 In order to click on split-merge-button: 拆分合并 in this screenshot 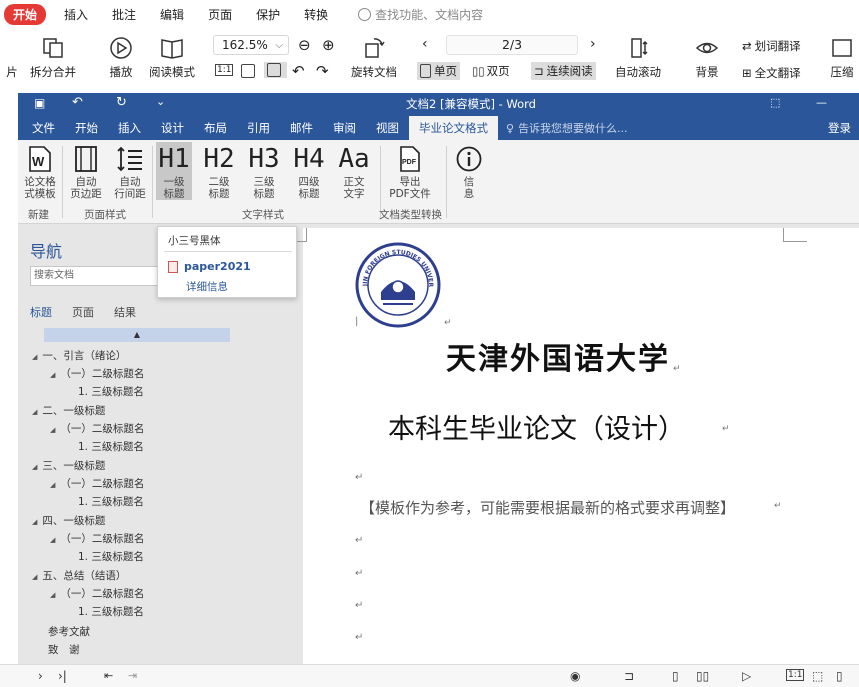, I will do `click(53, 57)`.